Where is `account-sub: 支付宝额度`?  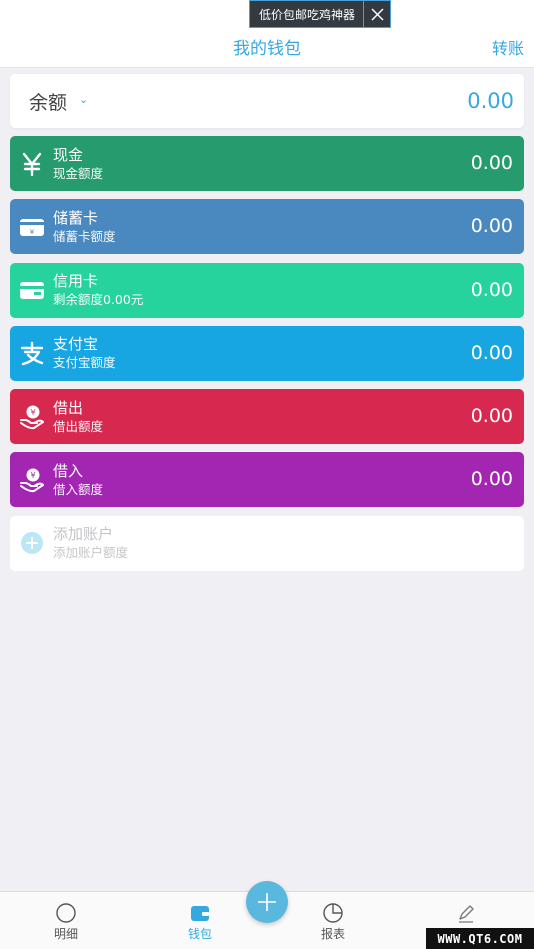
account-sub: 支付宝额度 is located at coordinates (84, 363).